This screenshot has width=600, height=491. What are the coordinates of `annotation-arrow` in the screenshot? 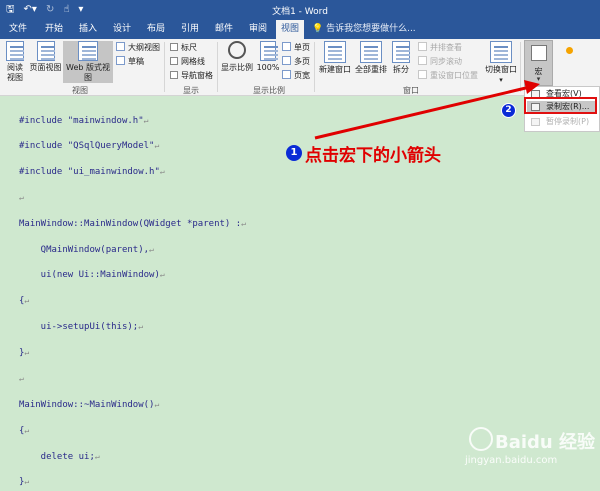 It's located at (427, 110).